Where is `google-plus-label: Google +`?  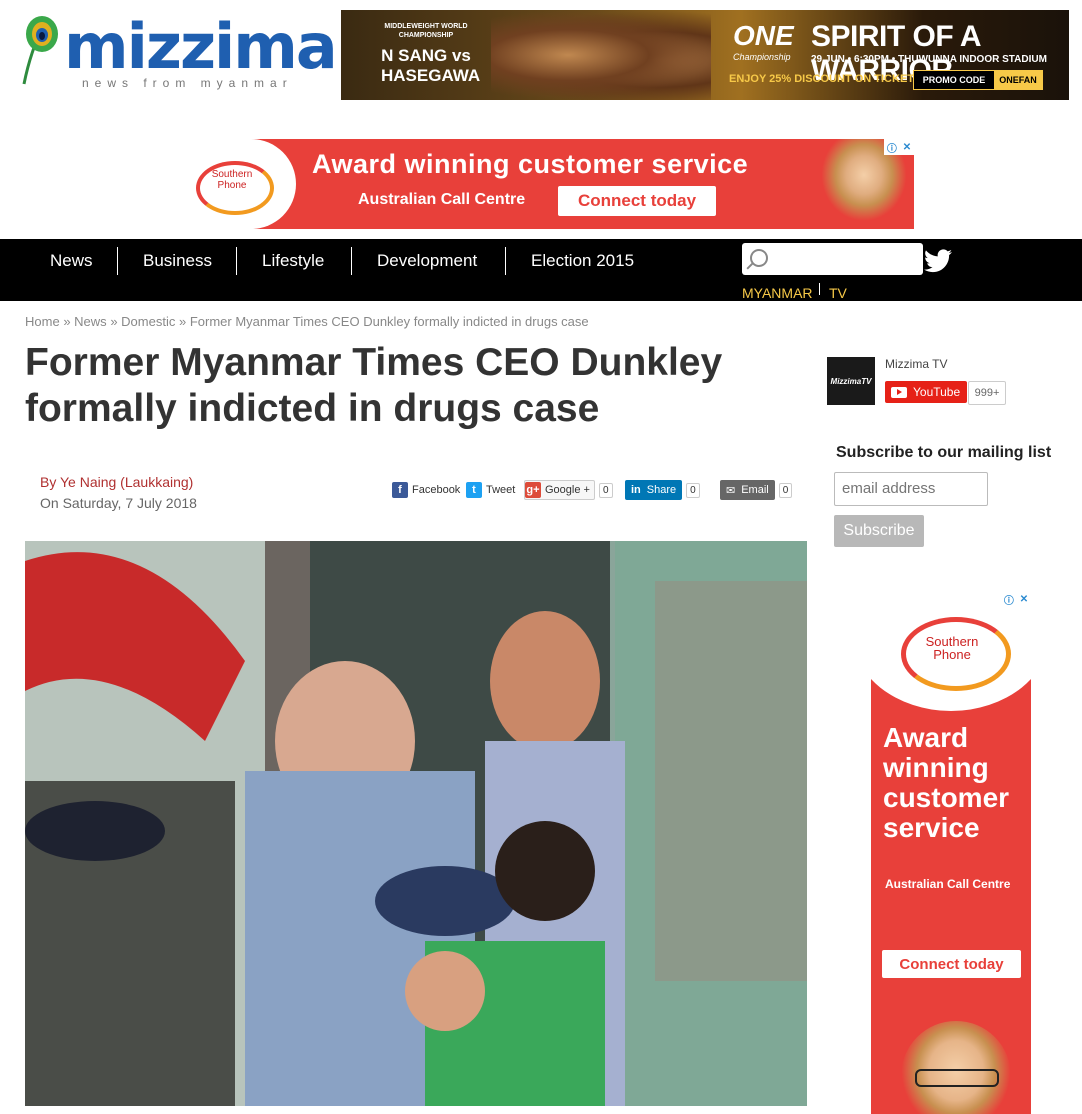 google-plus-label: Google + is located at coordinates (567, 490).